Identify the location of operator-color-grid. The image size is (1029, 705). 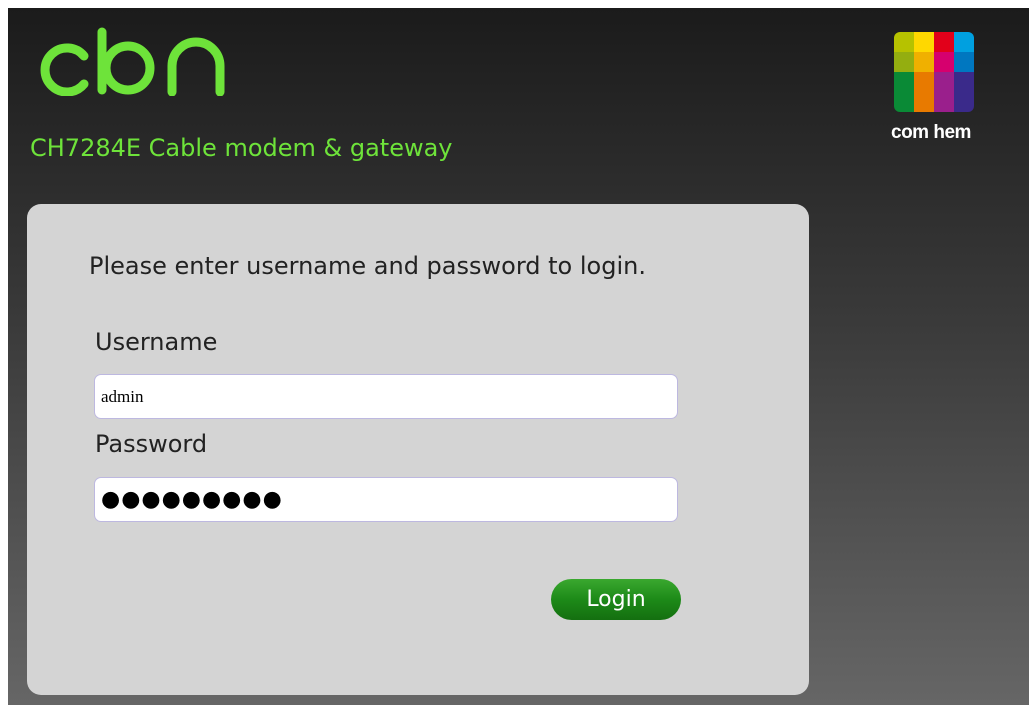
(934, 72).